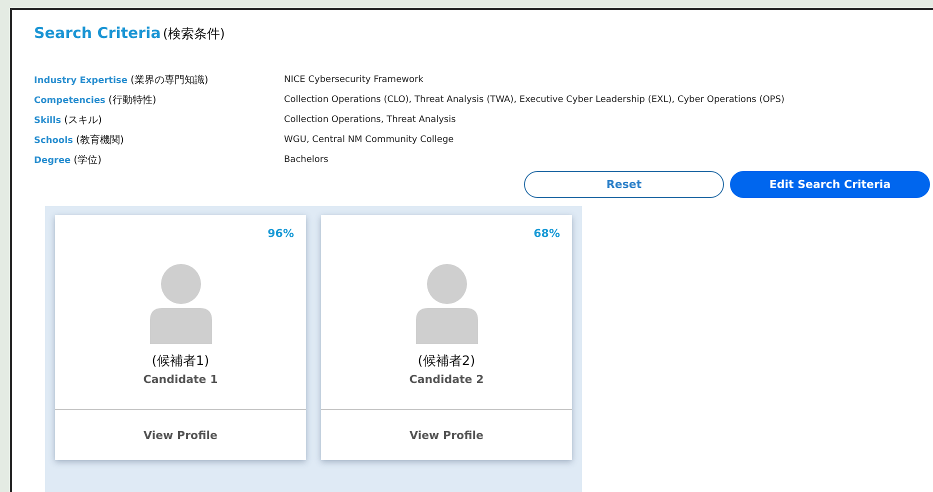 The image size is (933, 492). I want to click on section-title-translation: (検索条件), so click(193, 34).